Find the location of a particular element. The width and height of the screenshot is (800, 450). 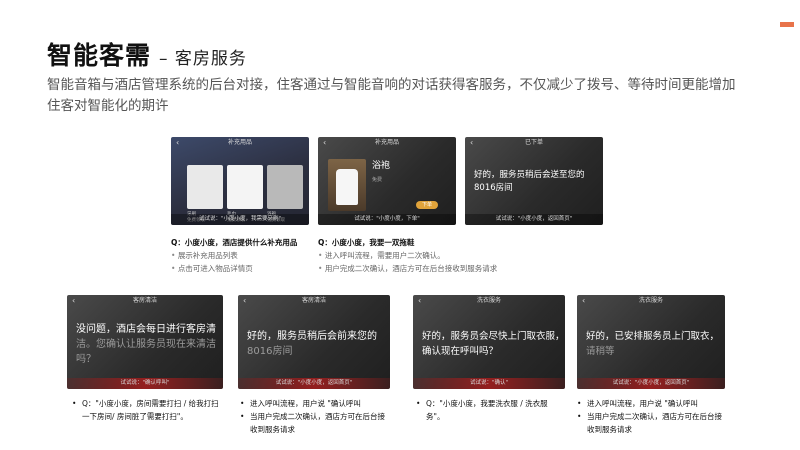

screen-laundry-confirm: ‹ 洗衣服务 好的，服务员会尽快上门取衣服， 确认现在呼叫吗？ 试试说："确认" is located at coordinates (489, 342).